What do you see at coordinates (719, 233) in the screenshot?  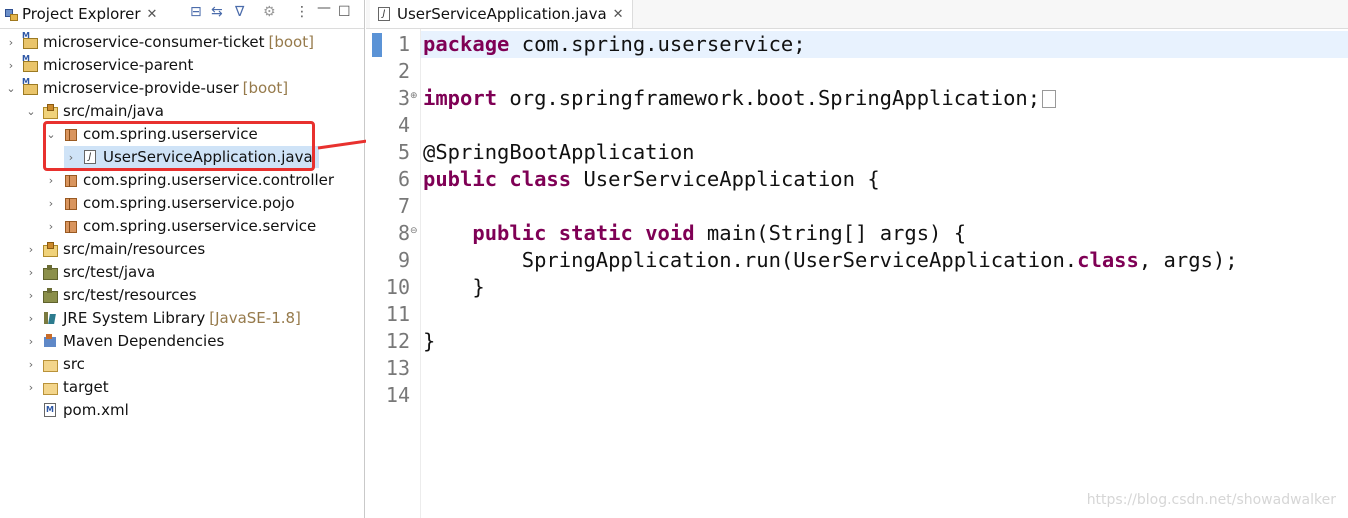 I see `code-line-9: public static void main(String[] args) {` at bounding box center [719, 233].